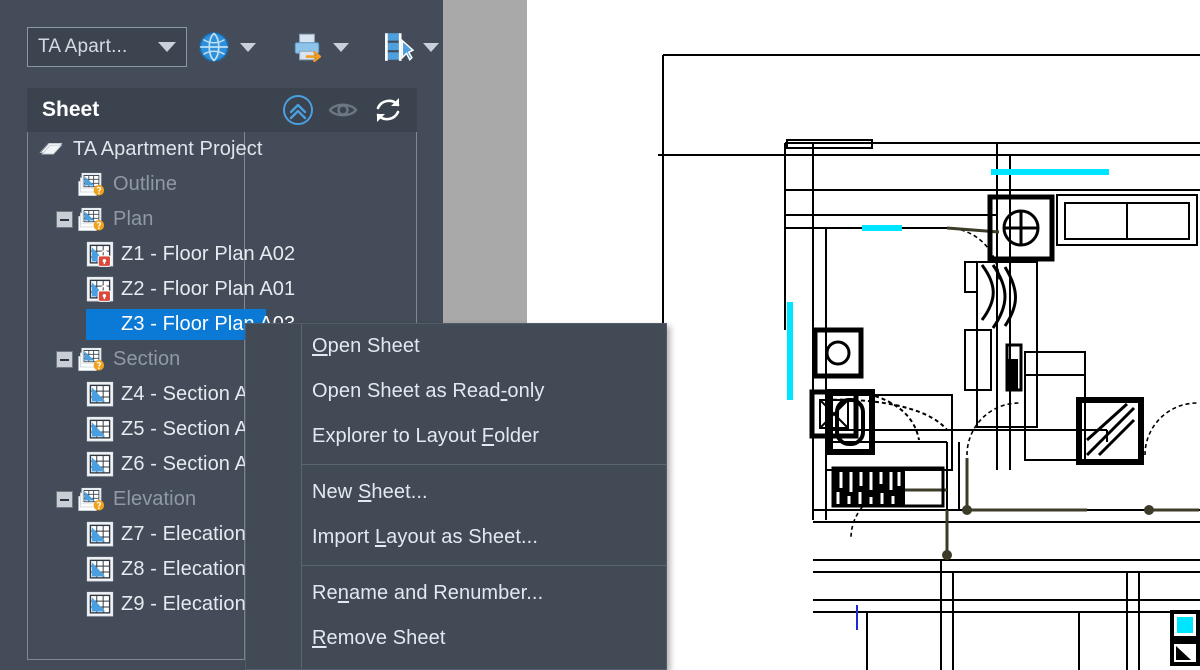  I want to click on tree-item-row: Z2 - Floor Plan A01, so click(223, 289).